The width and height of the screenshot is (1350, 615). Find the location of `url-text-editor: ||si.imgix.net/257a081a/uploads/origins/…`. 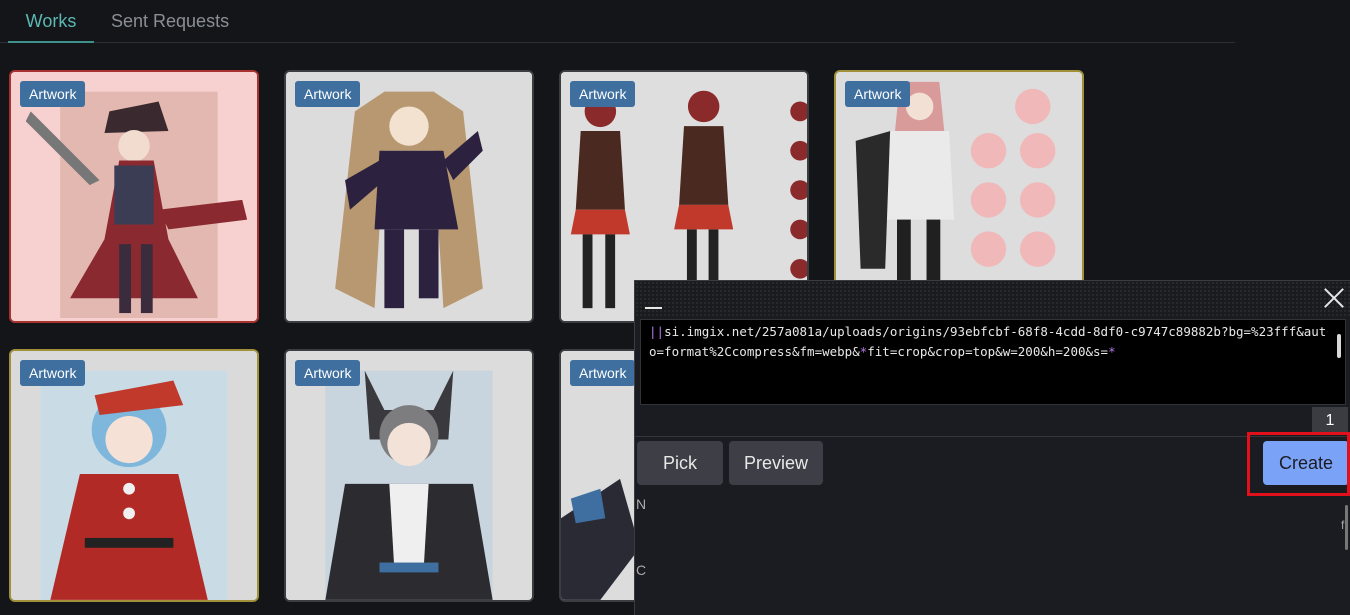

url-text-editor: ||si.imgix.net/257a081a/uploads/origins/… is located at coordinates (993, 362).